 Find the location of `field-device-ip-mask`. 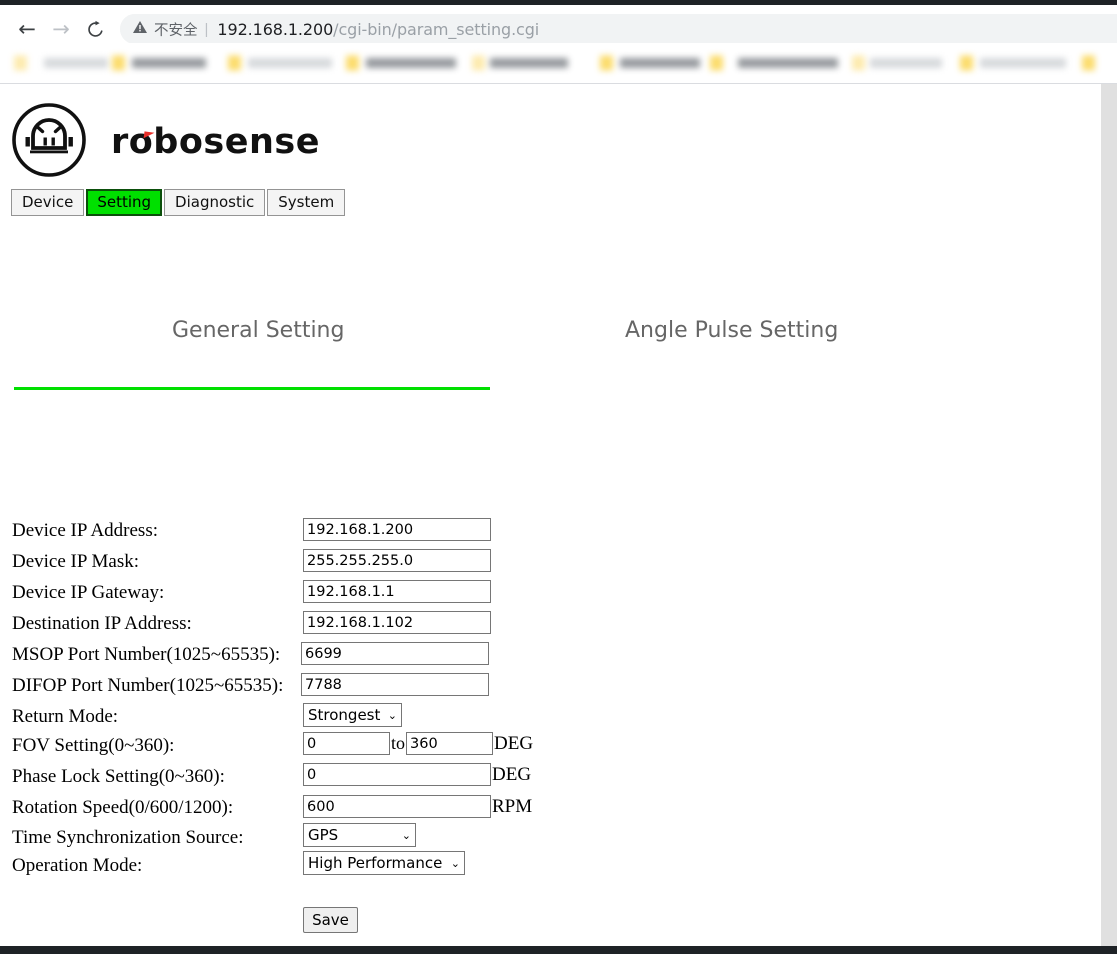

field-device-ip-mask is located at coordinates (397, 560).